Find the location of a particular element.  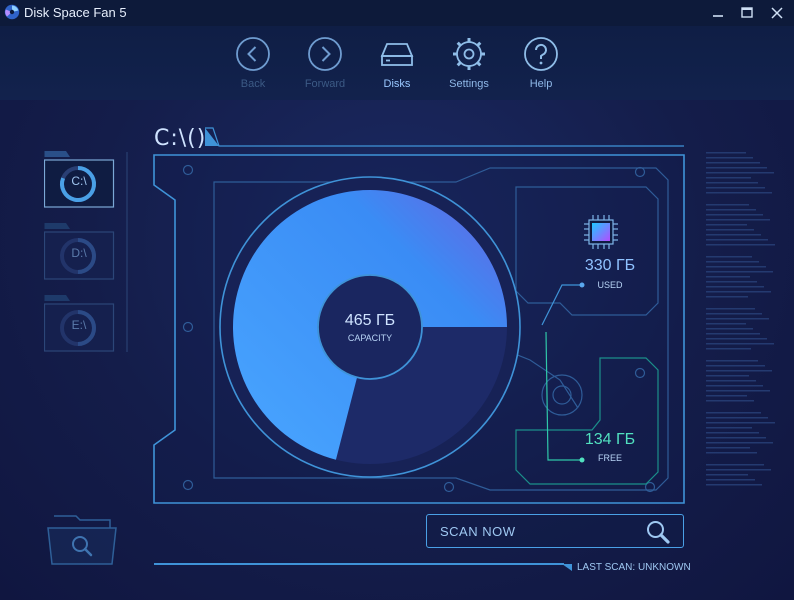

scan-now-button: SCAN NOW is located at coordinates (555, 531).